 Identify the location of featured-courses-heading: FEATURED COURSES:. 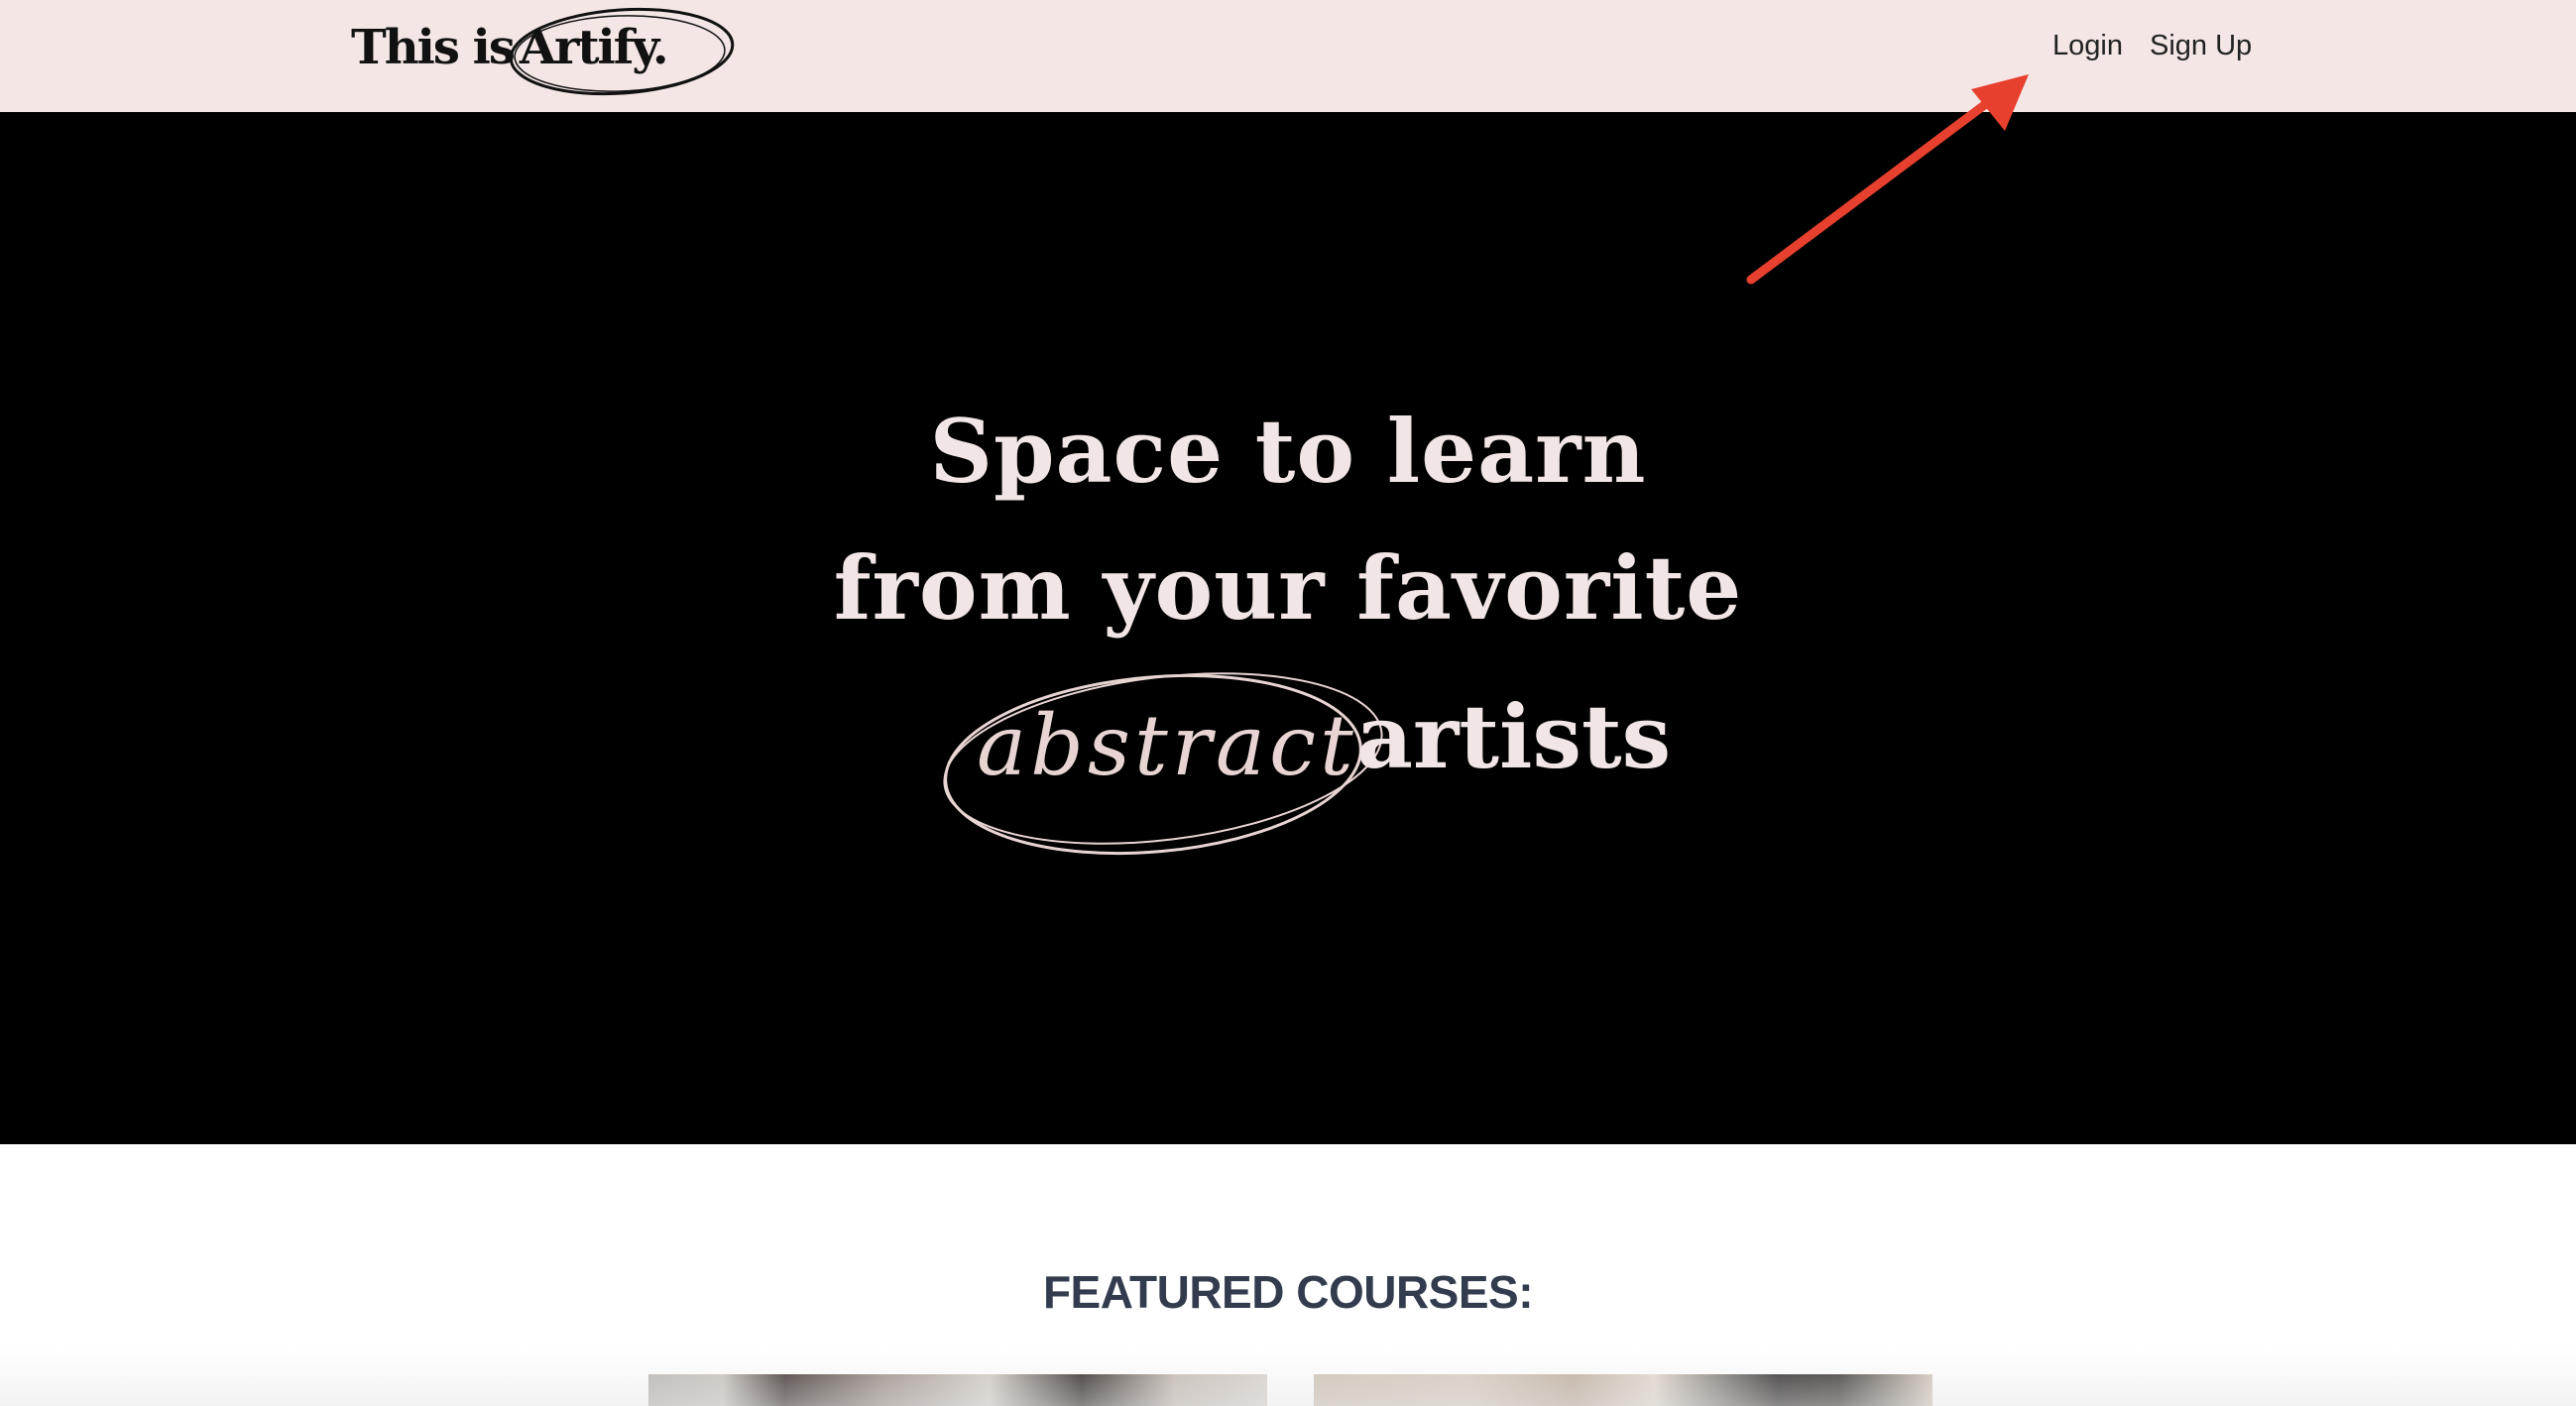
(1288, 1292).